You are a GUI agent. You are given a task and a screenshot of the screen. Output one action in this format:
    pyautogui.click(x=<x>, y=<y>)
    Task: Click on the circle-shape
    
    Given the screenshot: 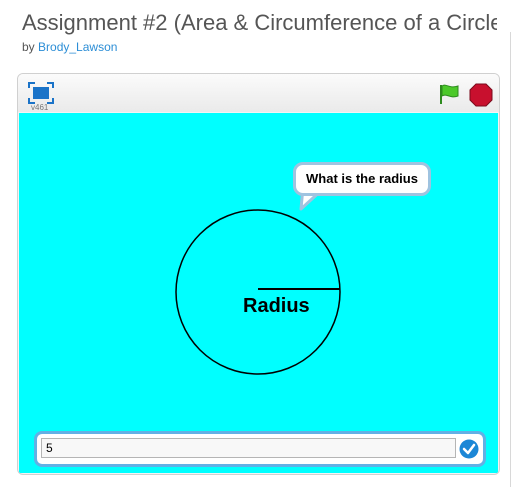 What is the action you would take?
    pyautogui.click(x=258, y=292)
    